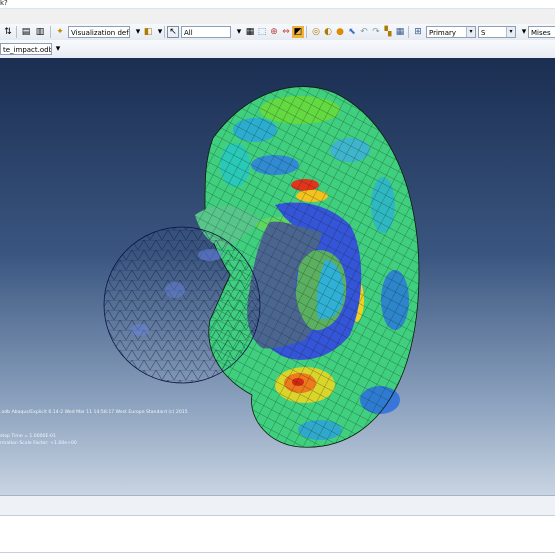  I want to click on arrow-icon: ⬉, so click(352, 32).